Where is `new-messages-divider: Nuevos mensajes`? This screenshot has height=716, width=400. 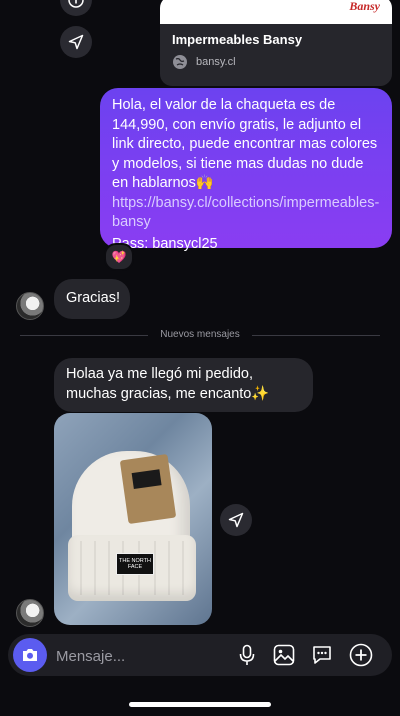
new-messages-divider: Nuevos mensajes is located at coordinates (200, 334).